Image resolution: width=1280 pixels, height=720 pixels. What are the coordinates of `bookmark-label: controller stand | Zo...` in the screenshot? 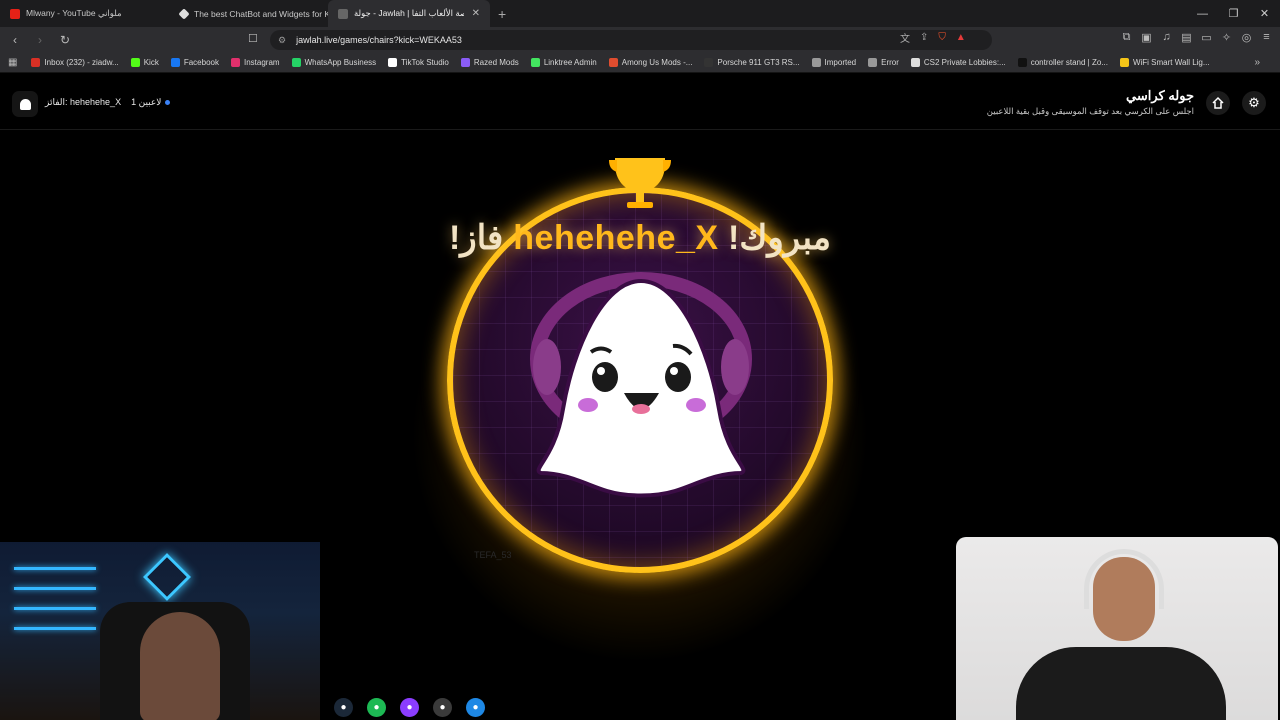 It's located at (1069, 62).